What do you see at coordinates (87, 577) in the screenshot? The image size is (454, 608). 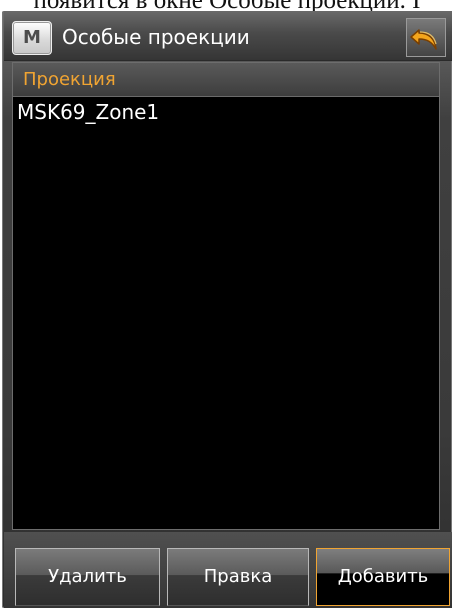 I see `delete-button: Удалить` at bounding box center [87, 577].